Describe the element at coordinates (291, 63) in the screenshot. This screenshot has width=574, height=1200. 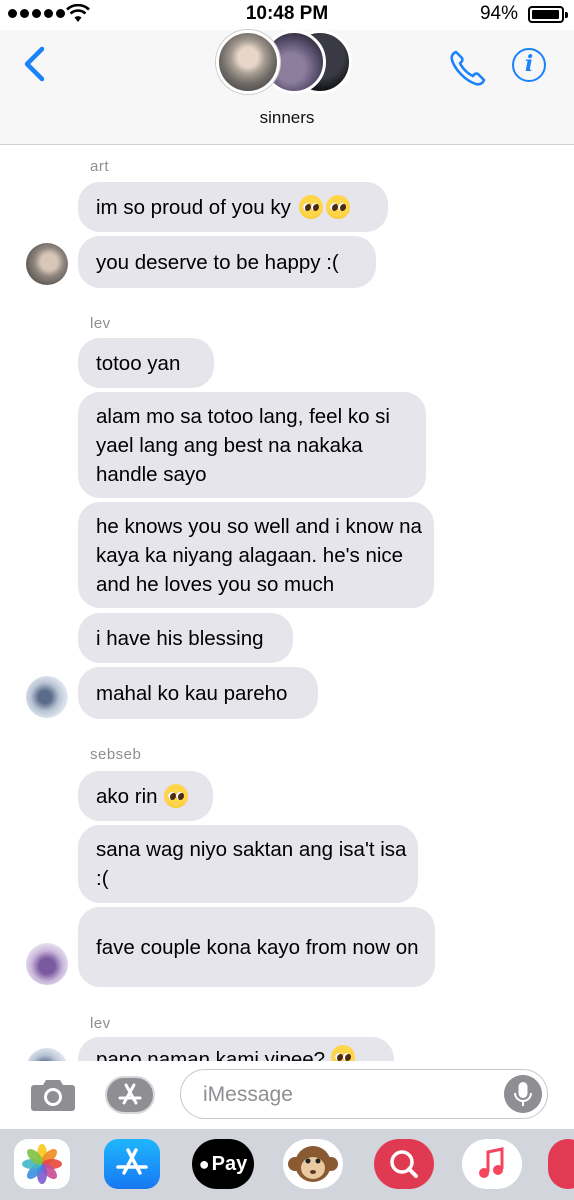
I see `group-avatars` at that location.